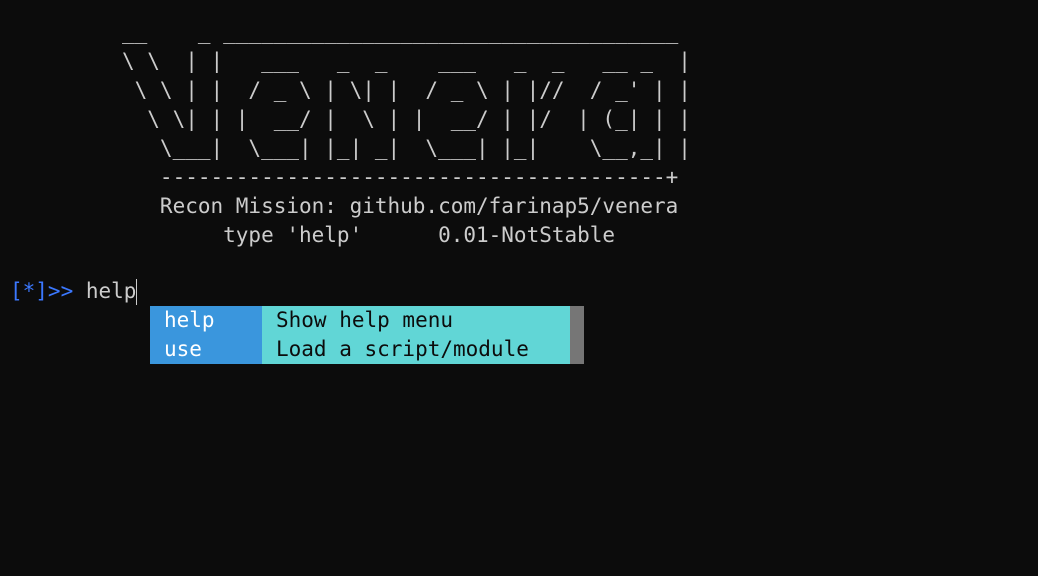 The image size is (1038, 576). What do you see at coordinates (416, 320) in the screenshot?
I see `autocomplete-description: Show help menu` at bounding box center [416, 320].